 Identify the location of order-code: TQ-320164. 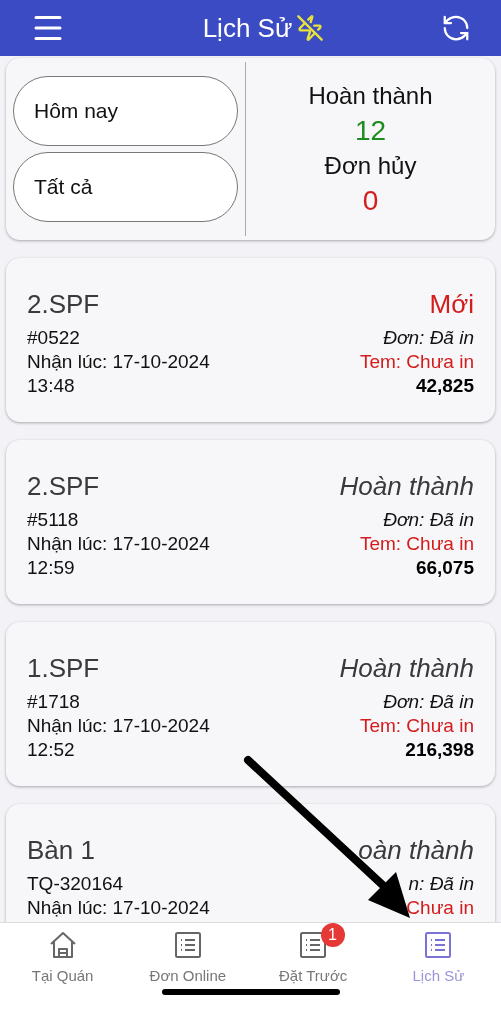
(76, 884).